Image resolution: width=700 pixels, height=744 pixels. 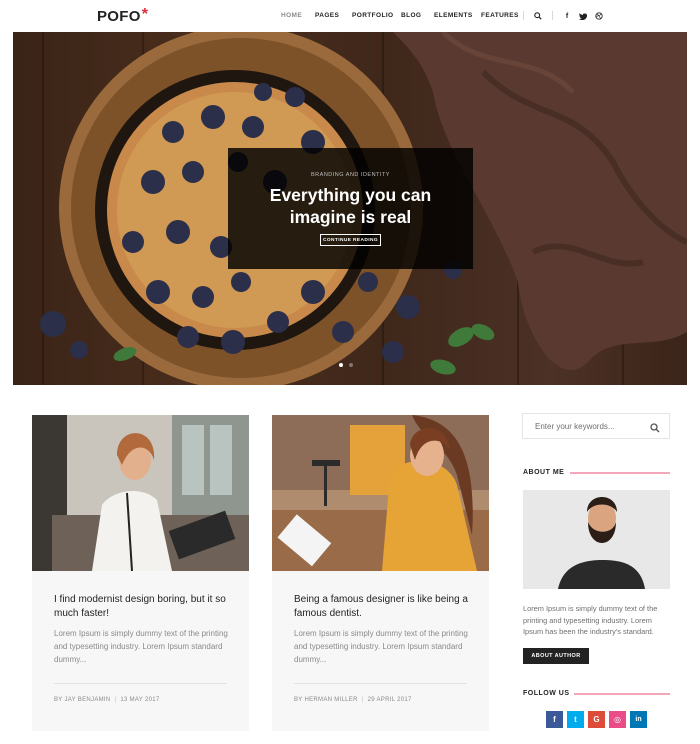 I want to click on post-meta: BY HERMAN MILLER | 29 APRIL 2017, so click(x=353, y=700).